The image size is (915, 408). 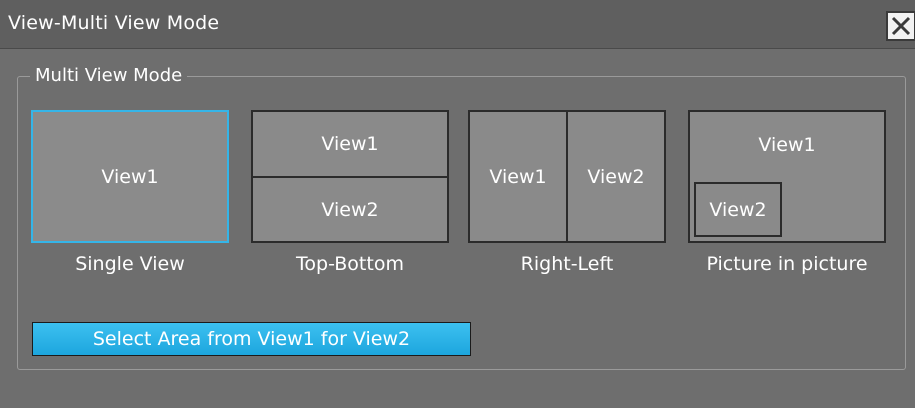 I want to click on group-label: Multi View Mode, so click(x=109, y=75).